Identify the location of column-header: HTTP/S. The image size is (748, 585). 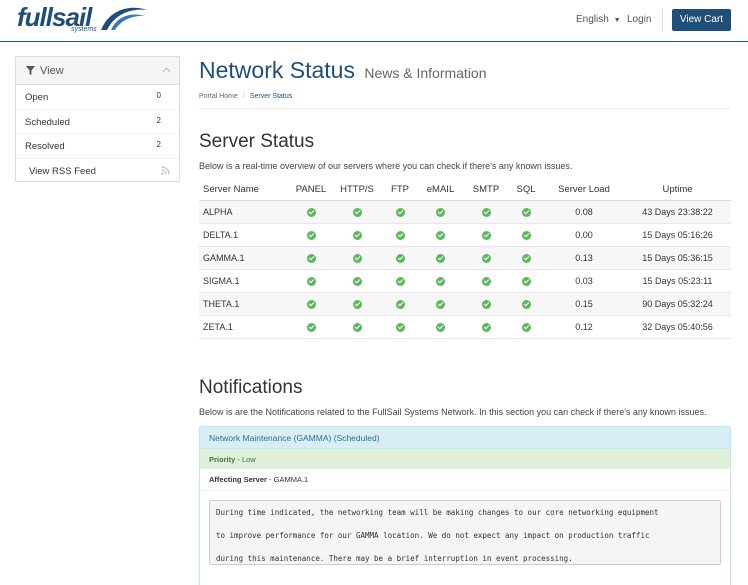
(357, 190).